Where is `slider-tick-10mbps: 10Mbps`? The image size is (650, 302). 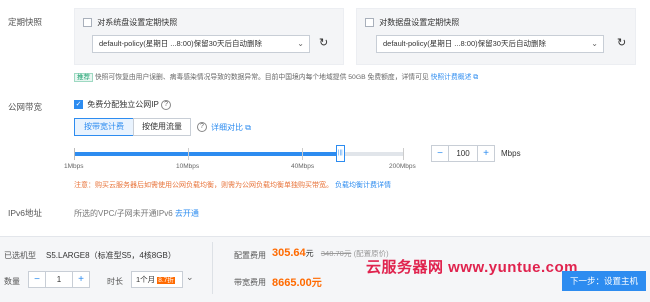
slider-tick-10mbps: 10Mbps is located at coordinates (188, 166).